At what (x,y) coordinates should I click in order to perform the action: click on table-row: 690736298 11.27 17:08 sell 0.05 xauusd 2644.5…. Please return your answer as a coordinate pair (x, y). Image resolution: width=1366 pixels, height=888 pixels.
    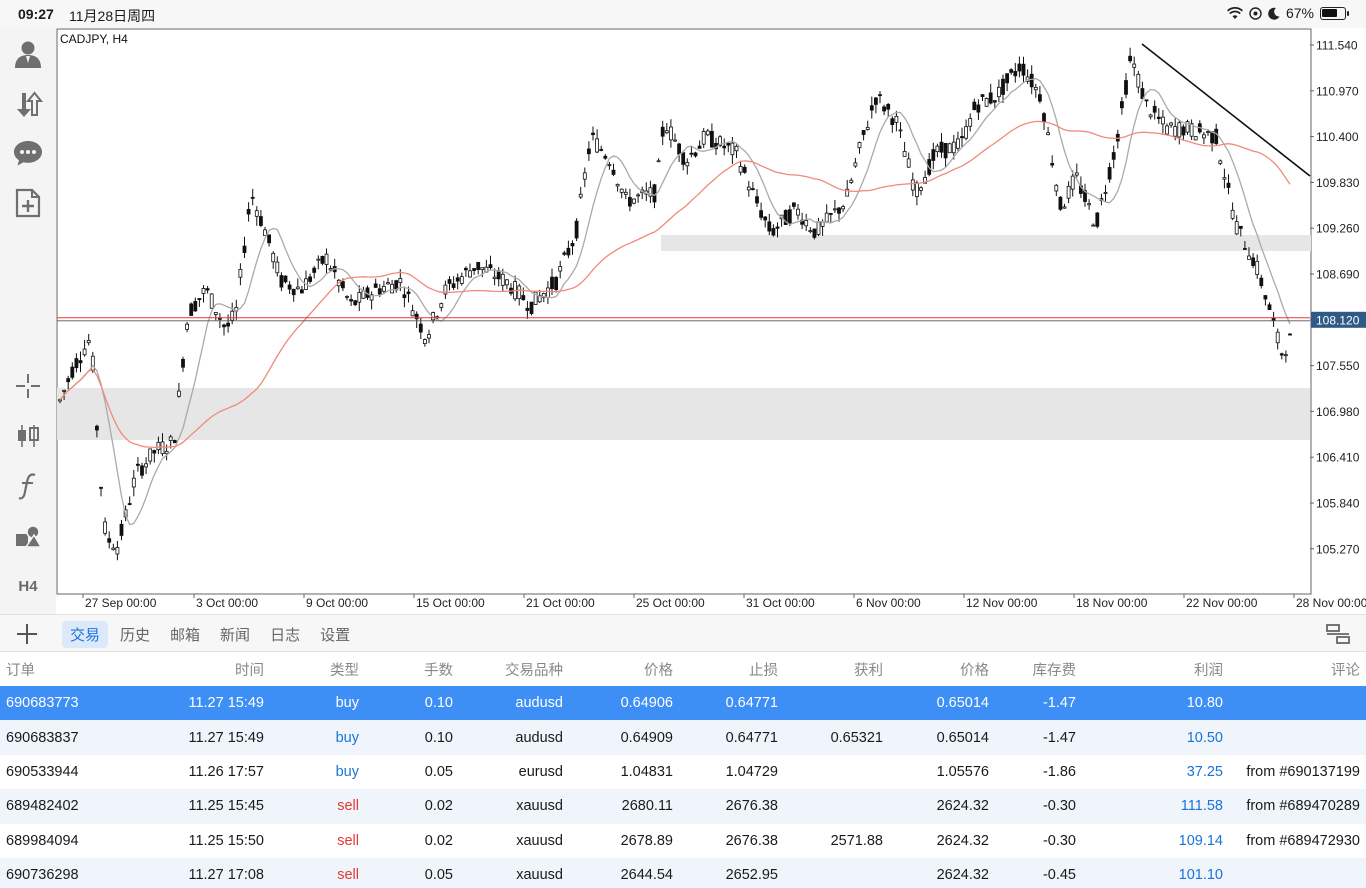
    Looking at the image, I should click on (683, 872).